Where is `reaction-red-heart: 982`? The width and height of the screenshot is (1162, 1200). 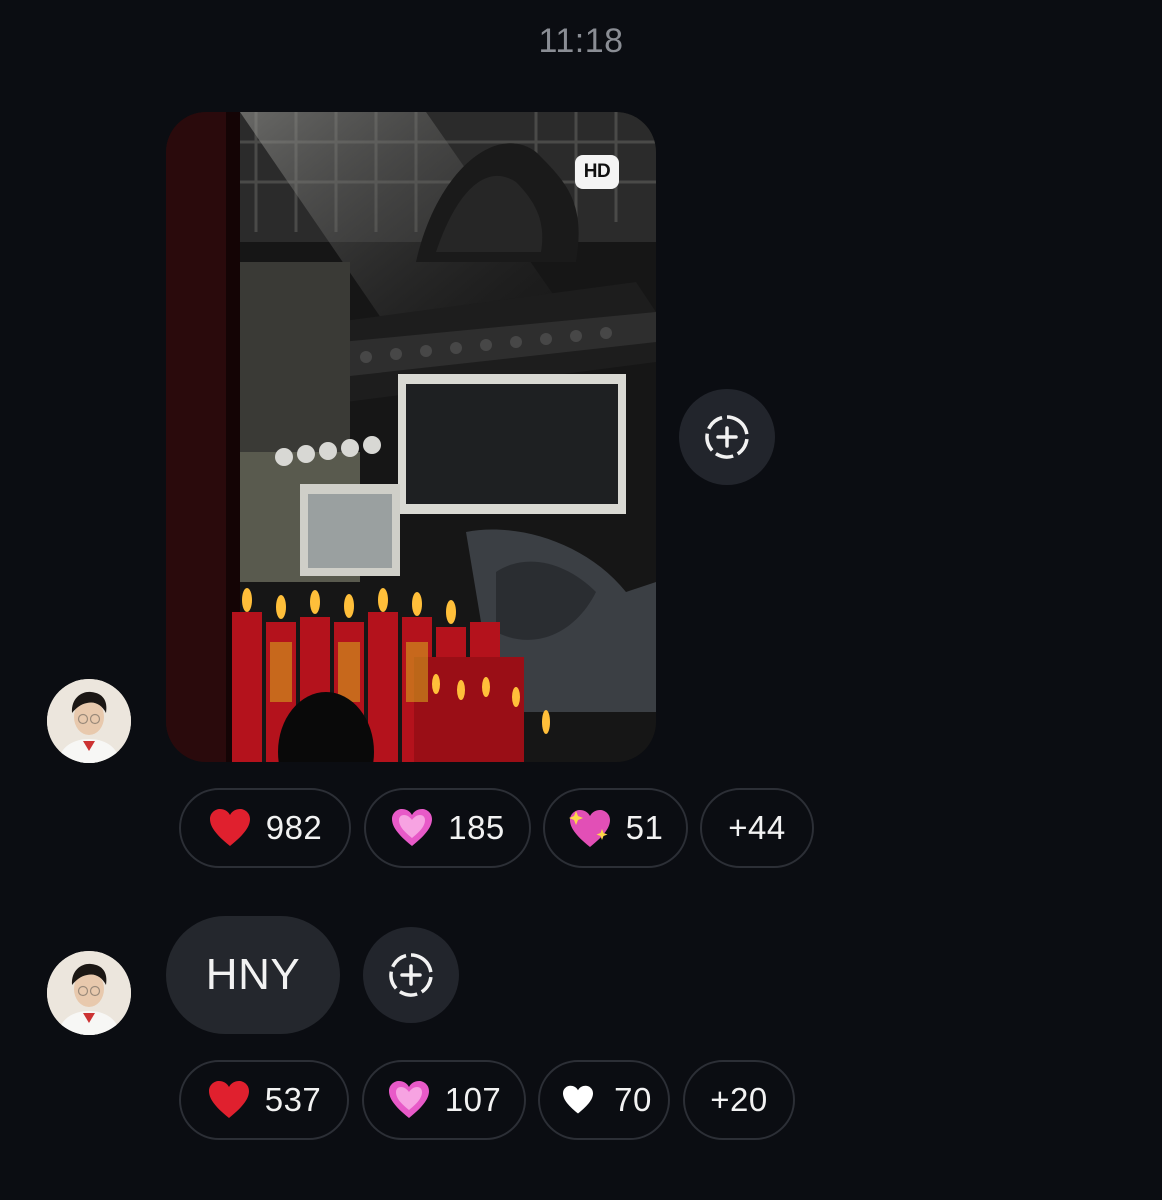
reaction-red-heart: 982 is located at coordinates (265, 828).